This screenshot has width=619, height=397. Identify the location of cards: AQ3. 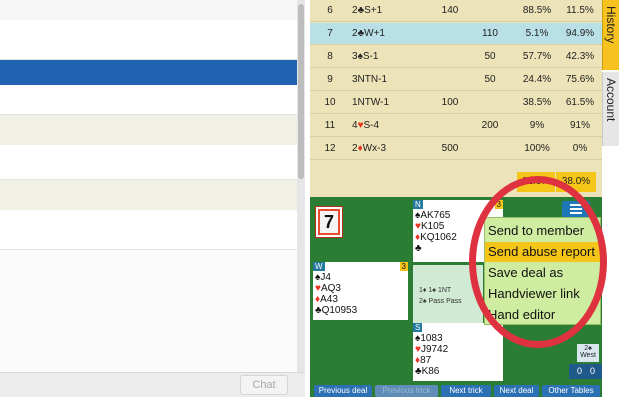
(330, 288).